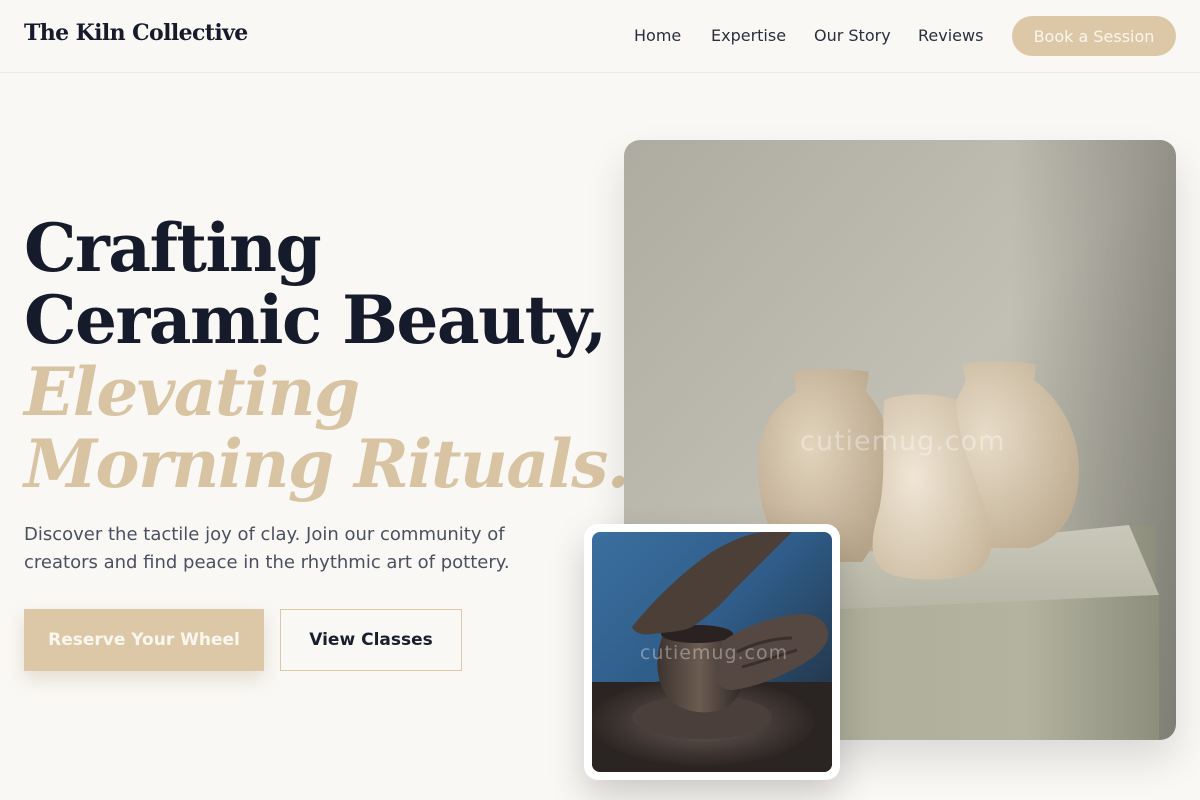  I want to click on headline-line-1: Crafting, so click(173, 248).